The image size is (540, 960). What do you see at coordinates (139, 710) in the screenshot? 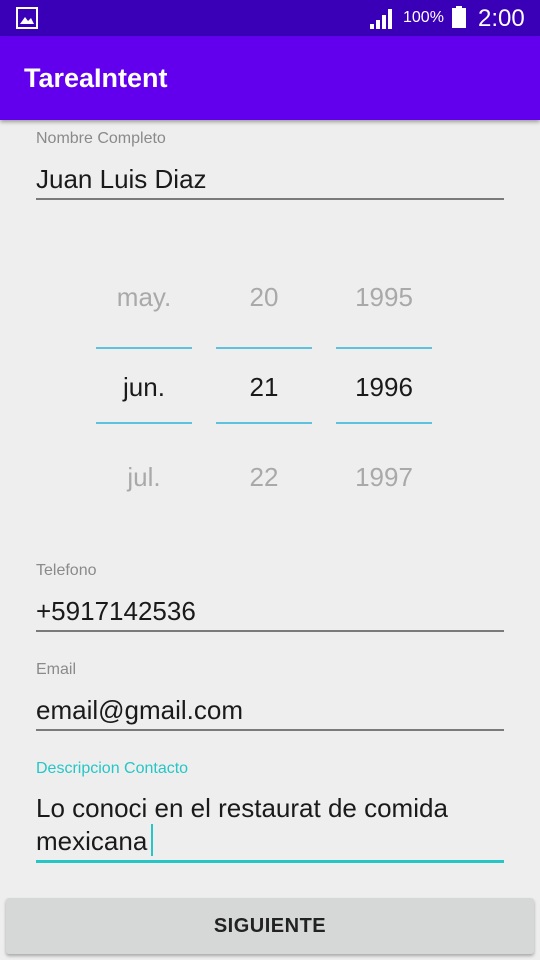
I see `email-input: email@gmail.com` at bounding box center [139, 710].